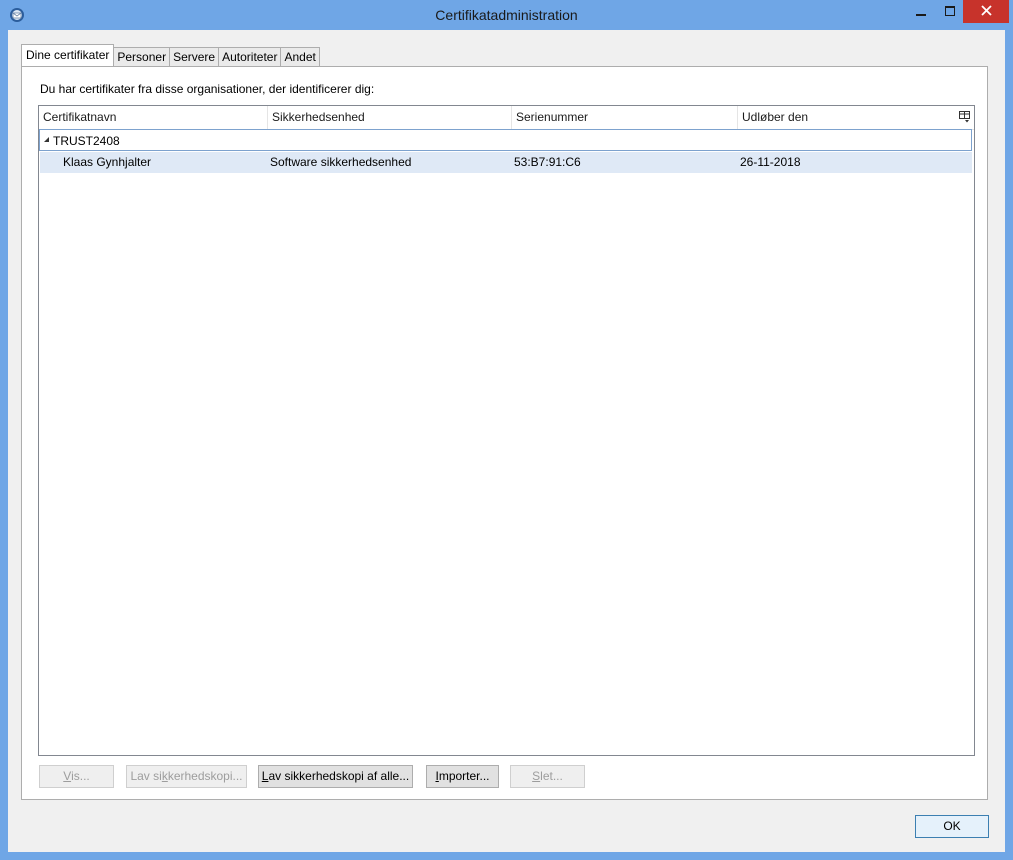 The width and height of the screenshot is (1013, 860). I want to click on close-icon, so click(986, 11).